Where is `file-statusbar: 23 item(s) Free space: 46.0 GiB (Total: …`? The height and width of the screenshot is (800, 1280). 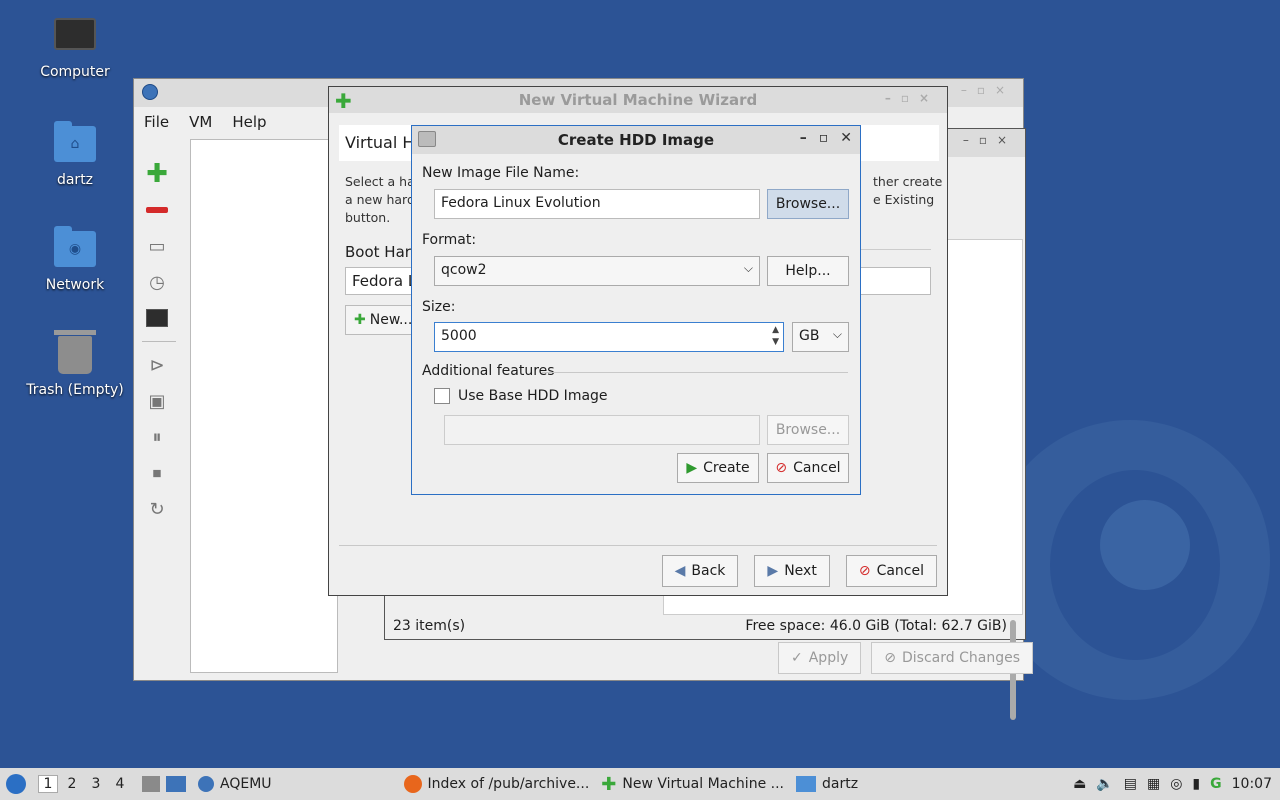
file-statusbar: 23 item(s) Free space: 46.0 GiB (Total: … is located at coordinates (705, 626).